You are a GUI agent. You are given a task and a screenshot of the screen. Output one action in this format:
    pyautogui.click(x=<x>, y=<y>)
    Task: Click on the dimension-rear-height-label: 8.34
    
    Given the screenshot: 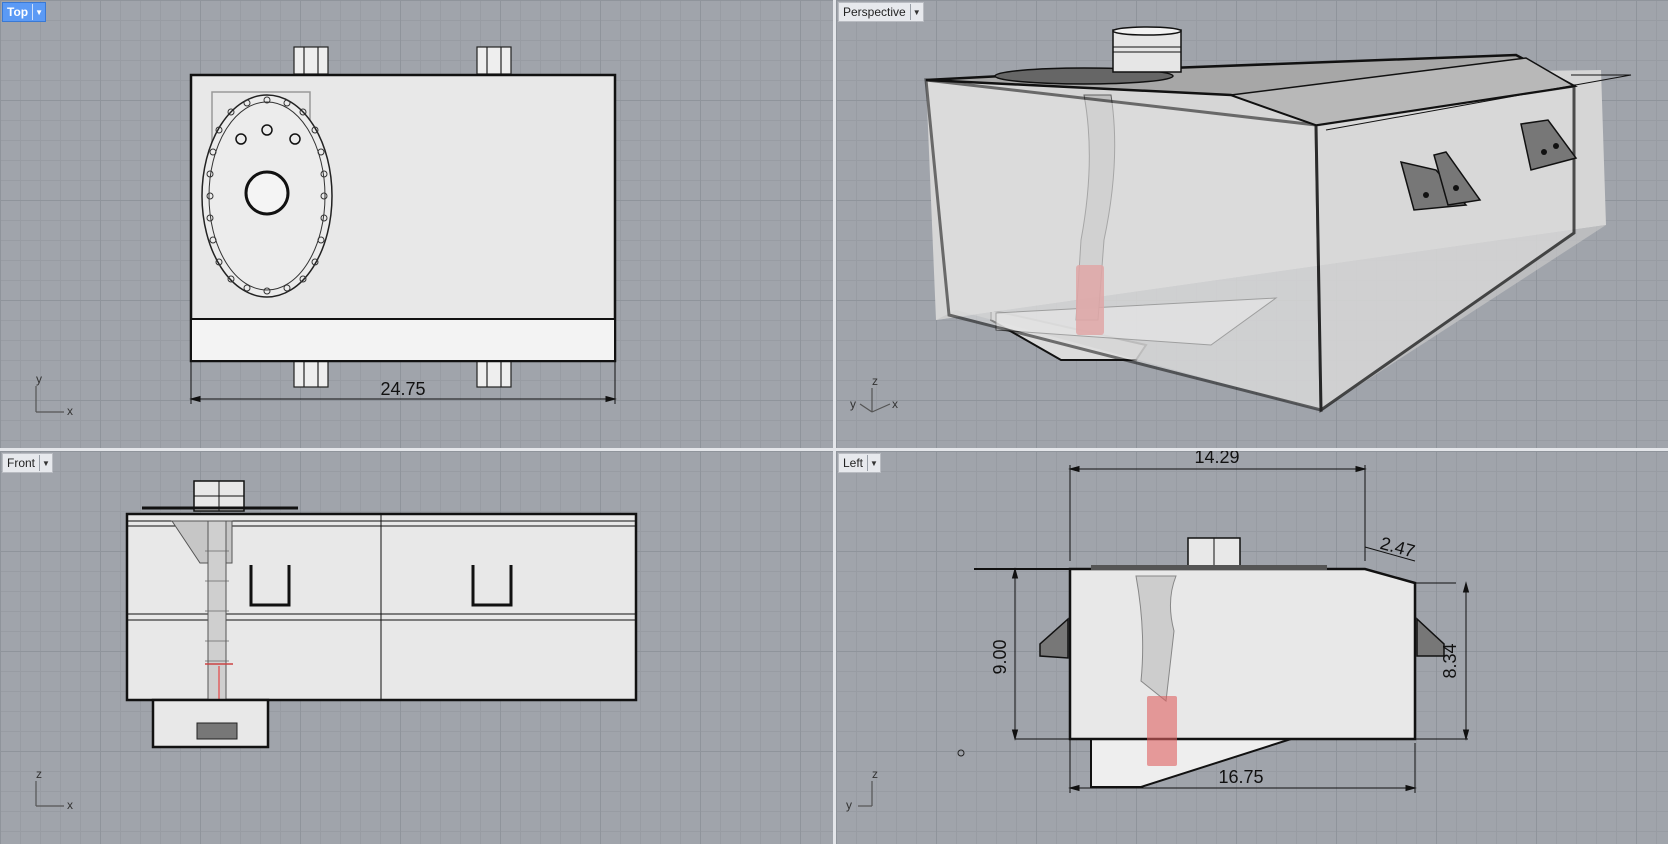 What is the action you would take?
    pyautogui.click(x=1450, y=660)
    